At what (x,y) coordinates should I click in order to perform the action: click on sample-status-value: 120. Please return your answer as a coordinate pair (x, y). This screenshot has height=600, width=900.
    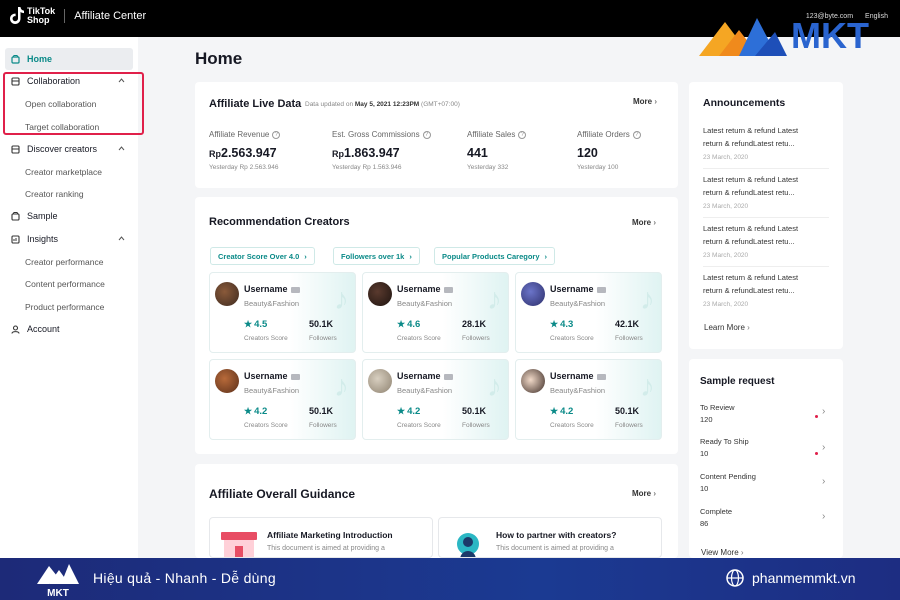
    Looking at the image, I should click on (706, 419).